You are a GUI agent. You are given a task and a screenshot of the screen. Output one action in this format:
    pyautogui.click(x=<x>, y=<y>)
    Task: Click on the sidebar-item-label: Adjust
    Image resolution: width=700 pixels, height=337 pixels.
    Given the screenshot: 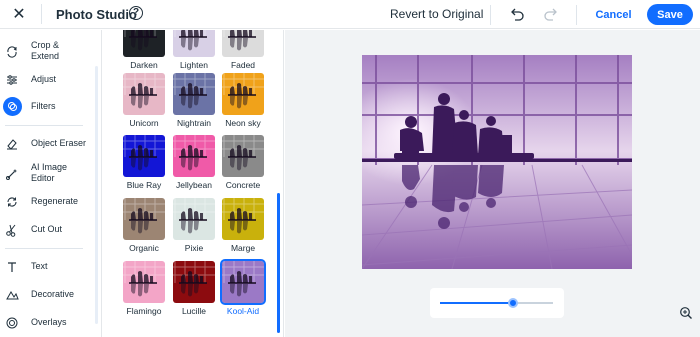 What is the action you would take?
    pyautogui.click(x=44, y=79)
    